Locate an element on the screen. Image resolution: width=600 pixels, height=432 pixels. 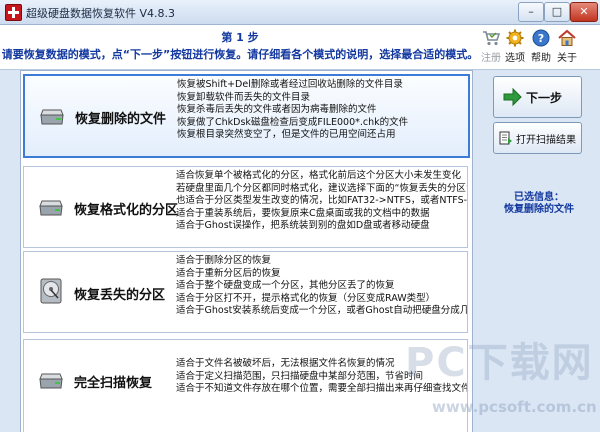
about-label: 关于 is located at coordinates (567, 58).